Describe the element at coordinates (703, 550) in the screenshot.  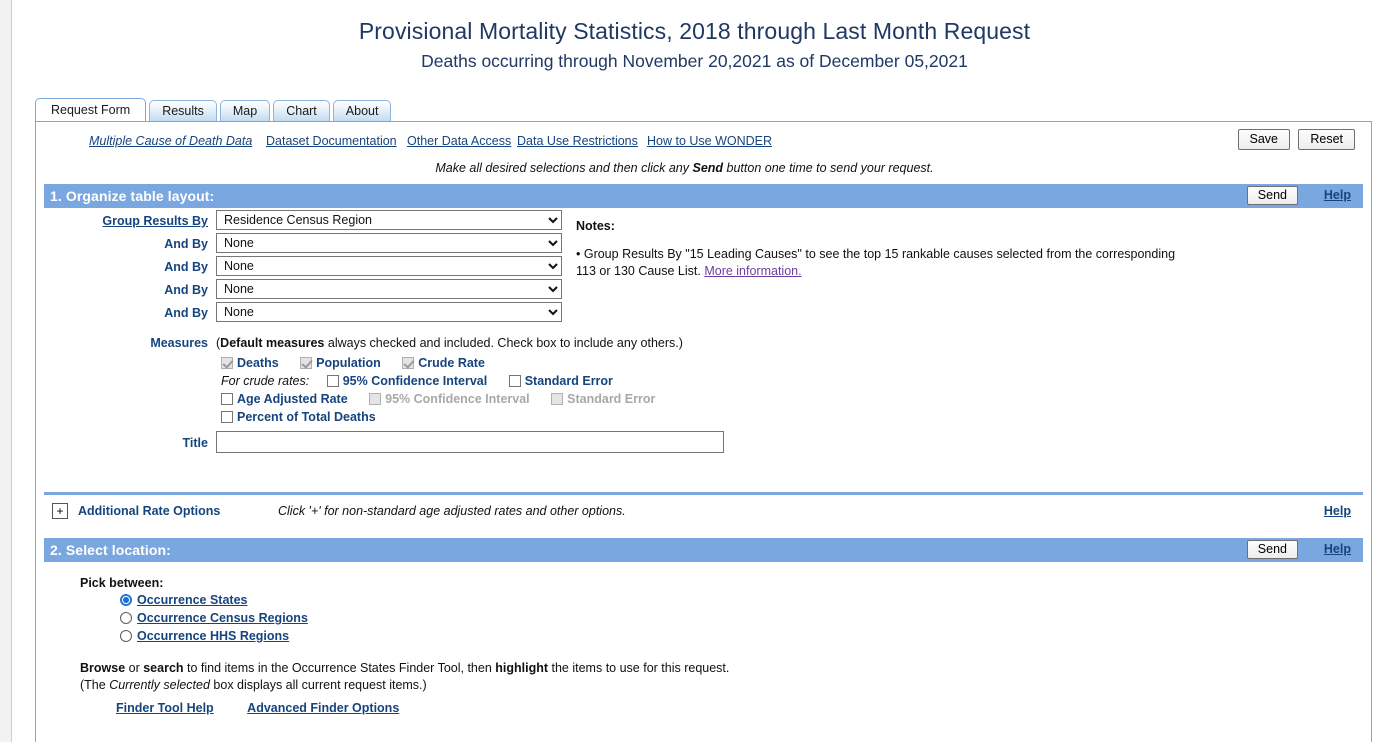
I see `section2-header: 2. Select location: Send Help` at that location.